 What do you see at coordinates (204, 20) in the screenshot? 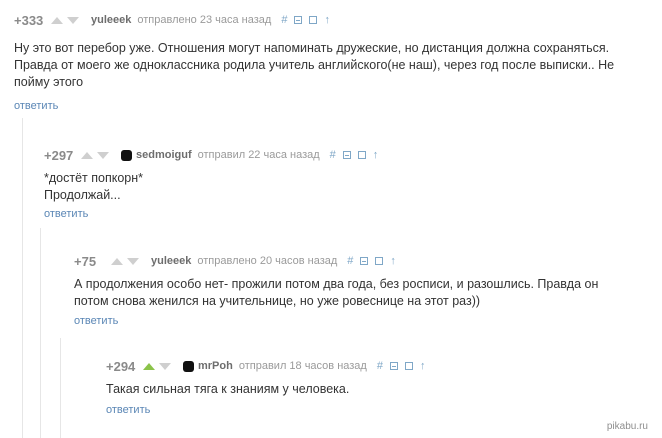
I see `comment-time: отправлено 23 часа назад` at bounding box center [204, 20].